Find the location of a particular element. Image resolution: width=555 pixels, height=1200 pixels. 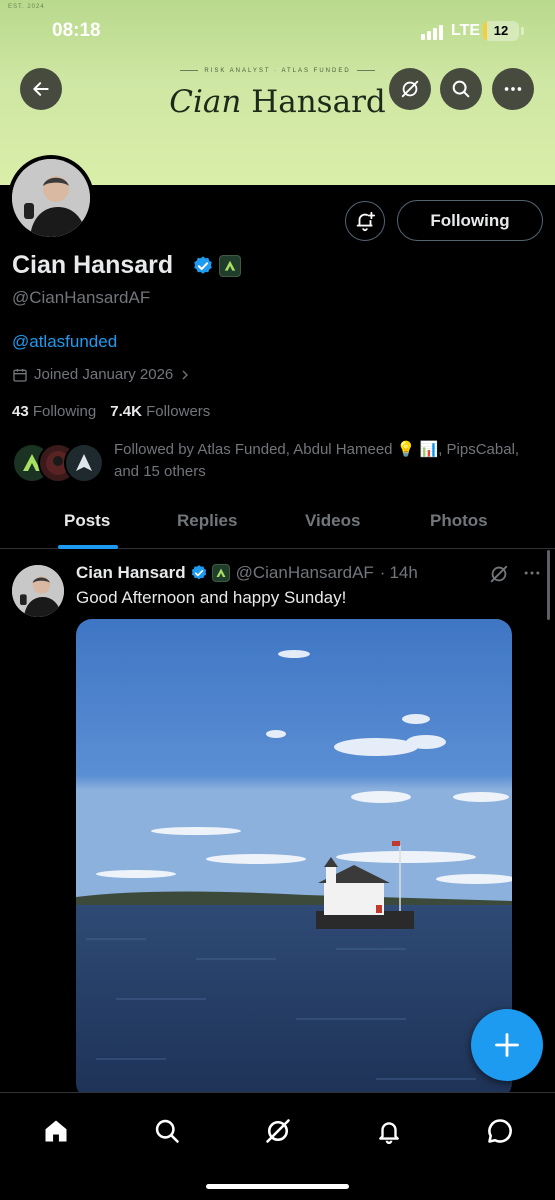

plus-icon is located at coordinates (507, 1045).